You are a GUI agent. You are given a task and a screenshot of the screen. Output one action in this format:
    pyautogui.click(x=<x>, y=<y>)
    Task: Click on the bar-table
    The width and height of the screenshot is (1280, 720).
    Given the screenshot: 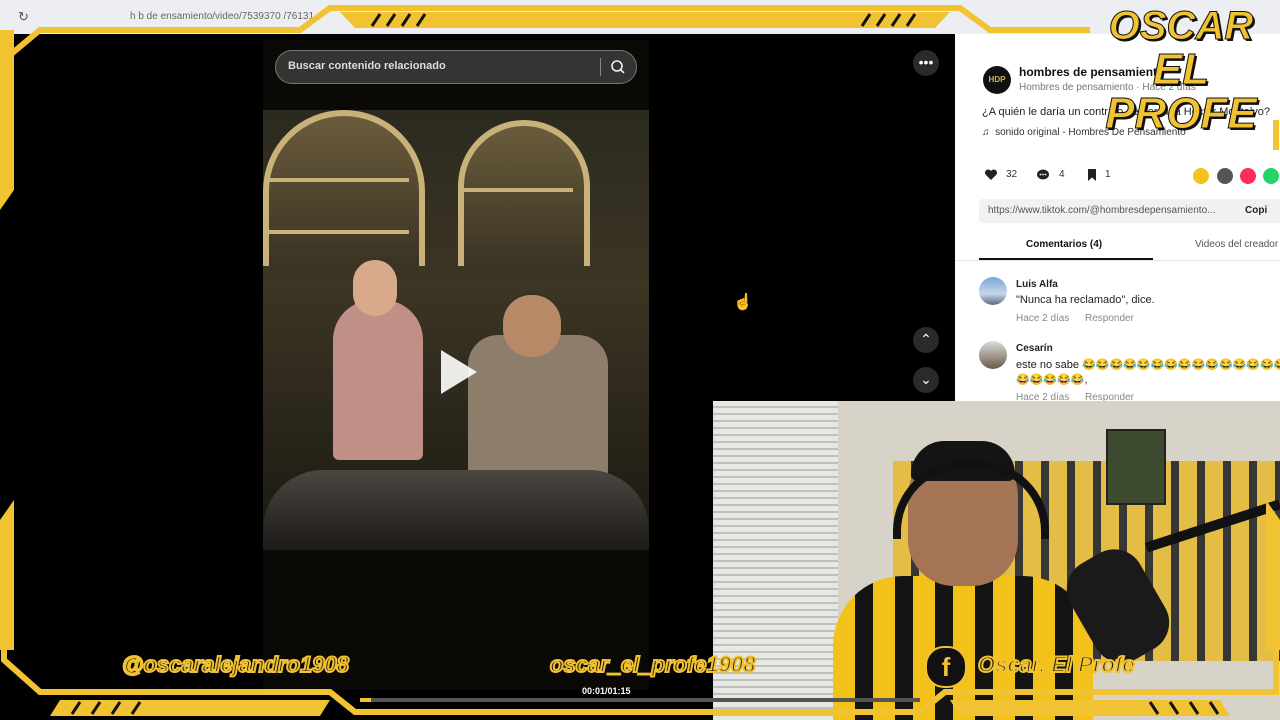 What is the action you would take?
    pyautogui.click(x=456, y=510)
    